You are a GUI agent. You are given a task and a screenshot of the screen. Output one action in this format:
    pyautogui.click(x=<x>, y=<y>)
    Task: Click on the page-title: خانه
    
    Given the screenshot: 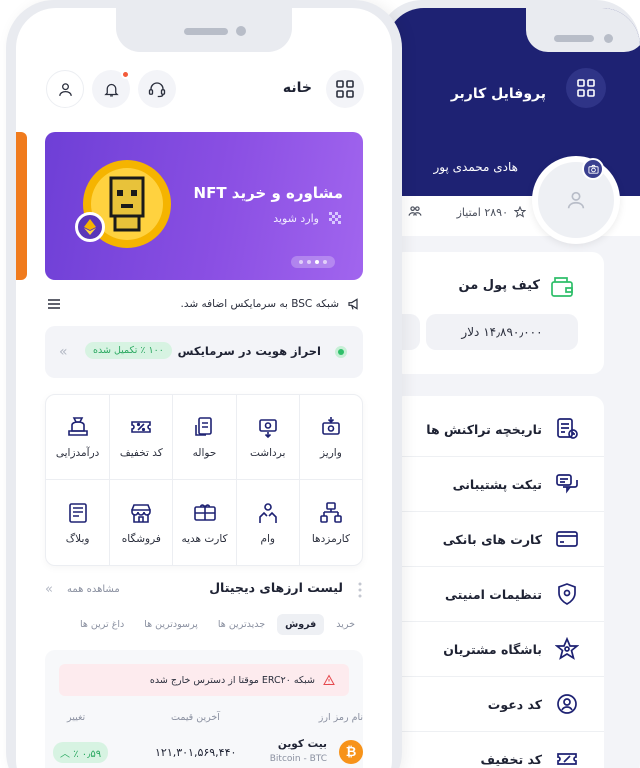 What is the action you would take?
    pyautogui.click(x=297, y=88)
    